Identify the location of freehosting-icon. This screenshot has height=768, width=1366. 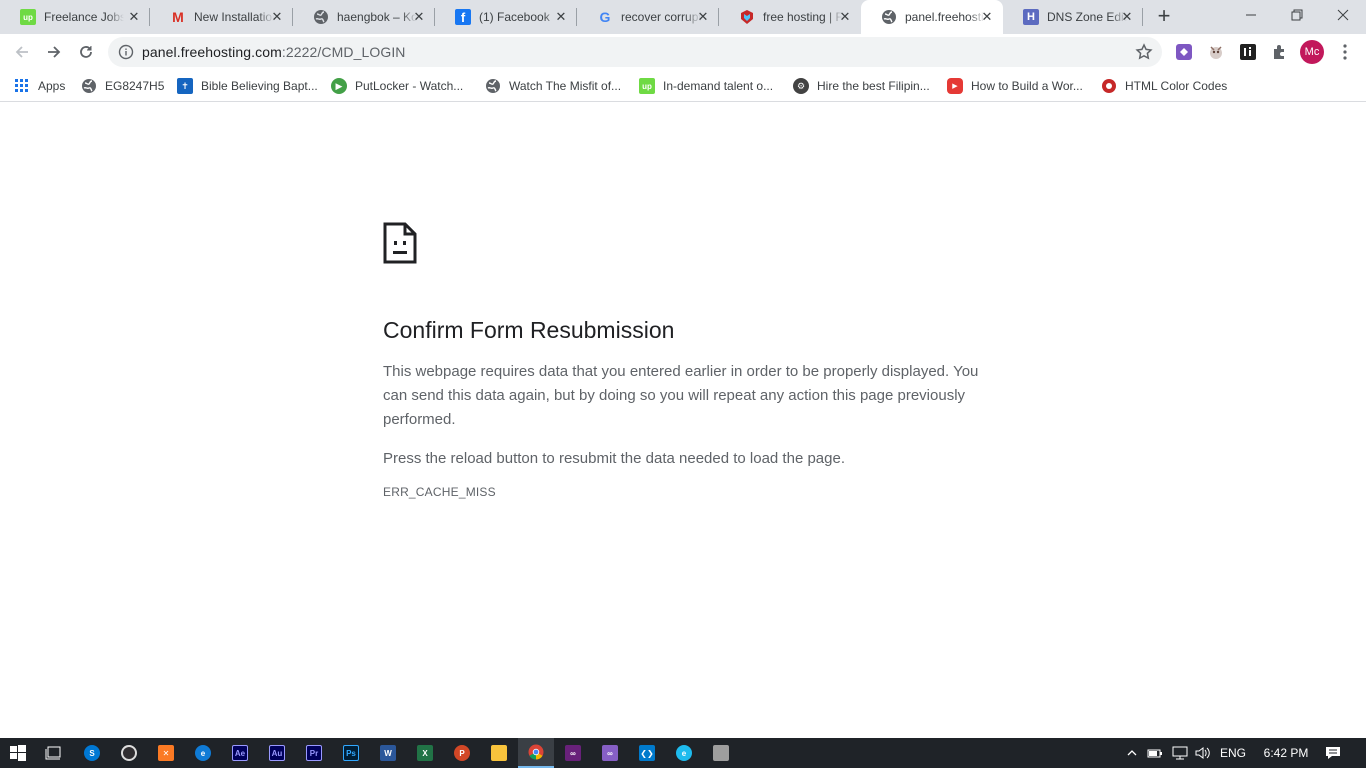
(747, 17).